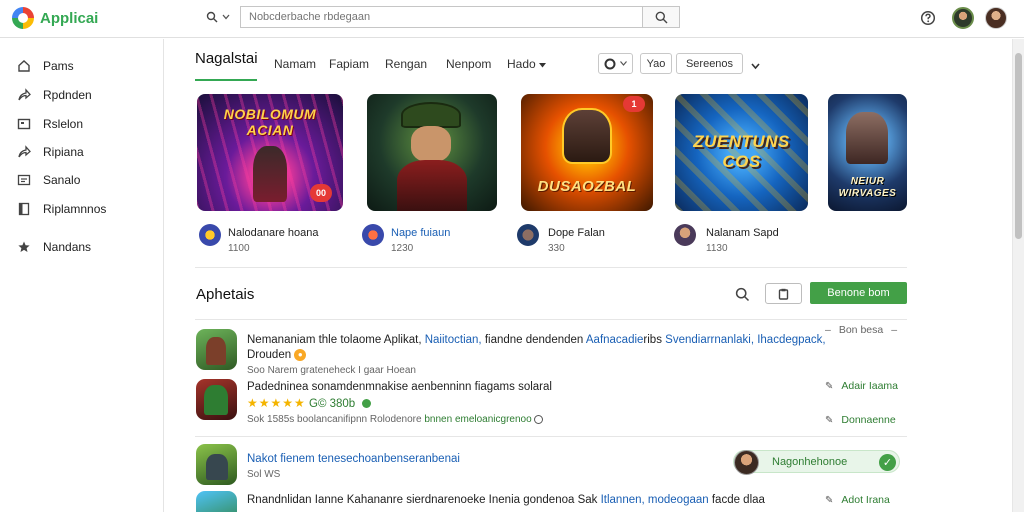  Describe the element at coordinates (82, 180) in the screenshot. I see `sidebar-item-5: Sanalo` at that location.